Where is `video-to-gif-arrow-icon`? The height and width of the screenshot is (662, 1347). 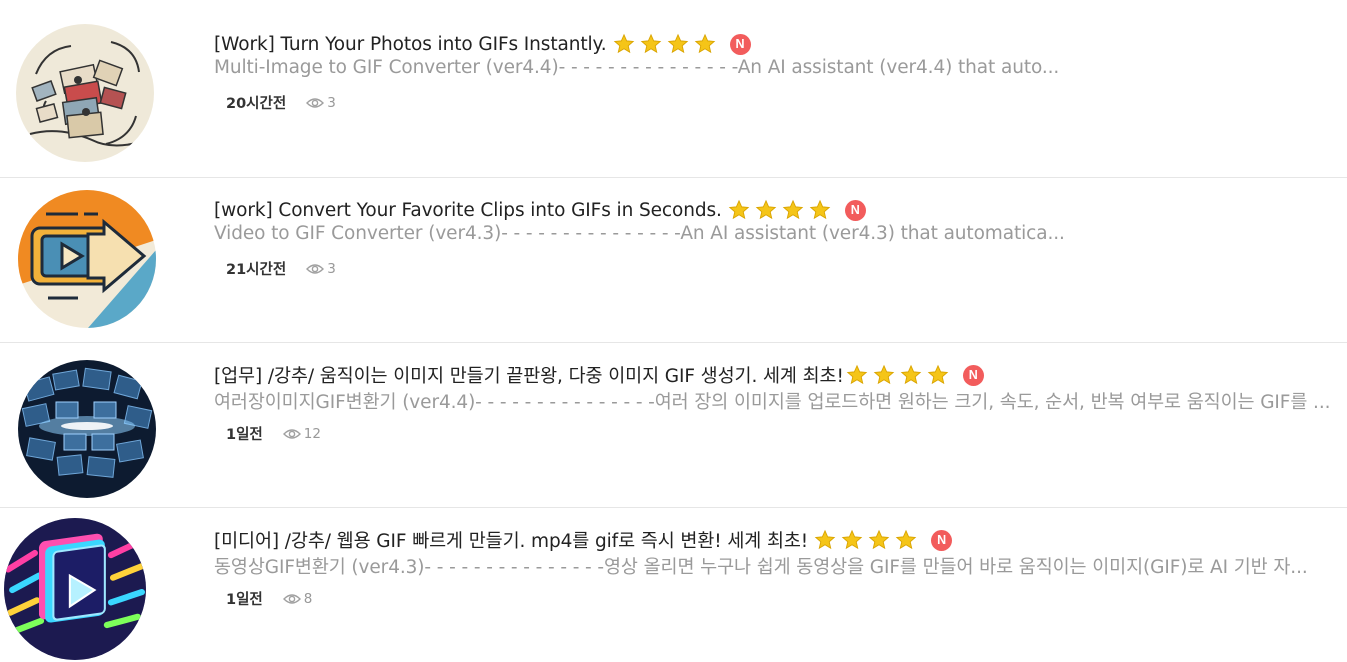
video-to-gif-arrow-icon is located at coordinates (87, 259).